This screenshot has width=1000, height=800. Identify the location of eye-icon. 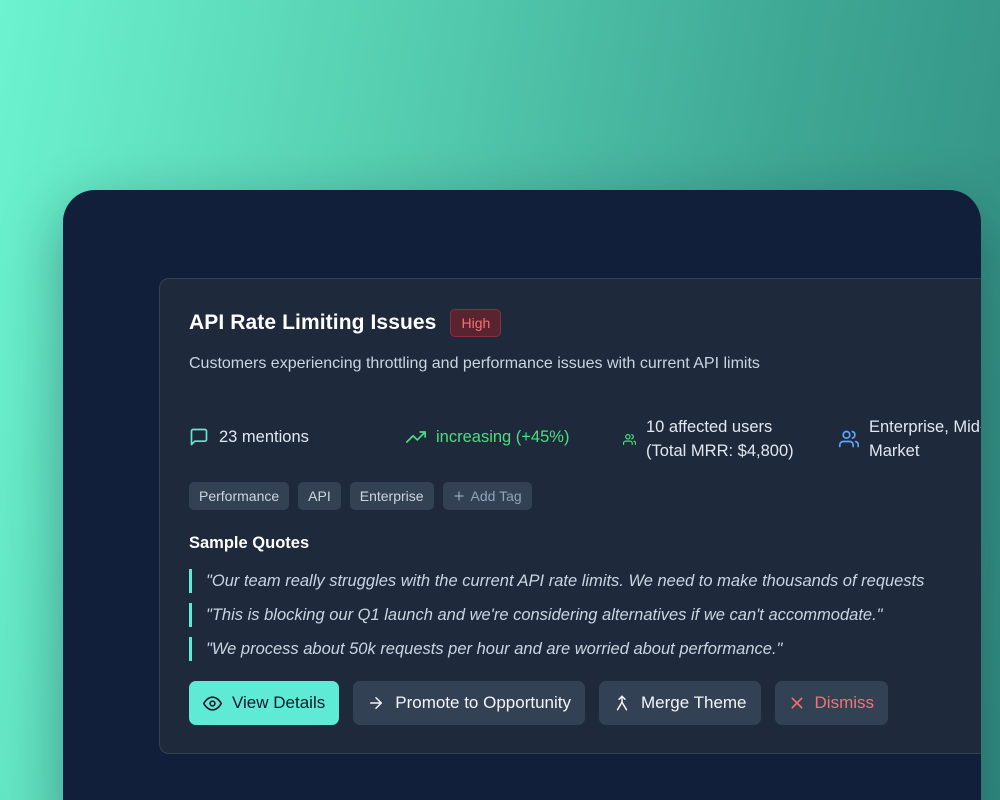
(212, 703).